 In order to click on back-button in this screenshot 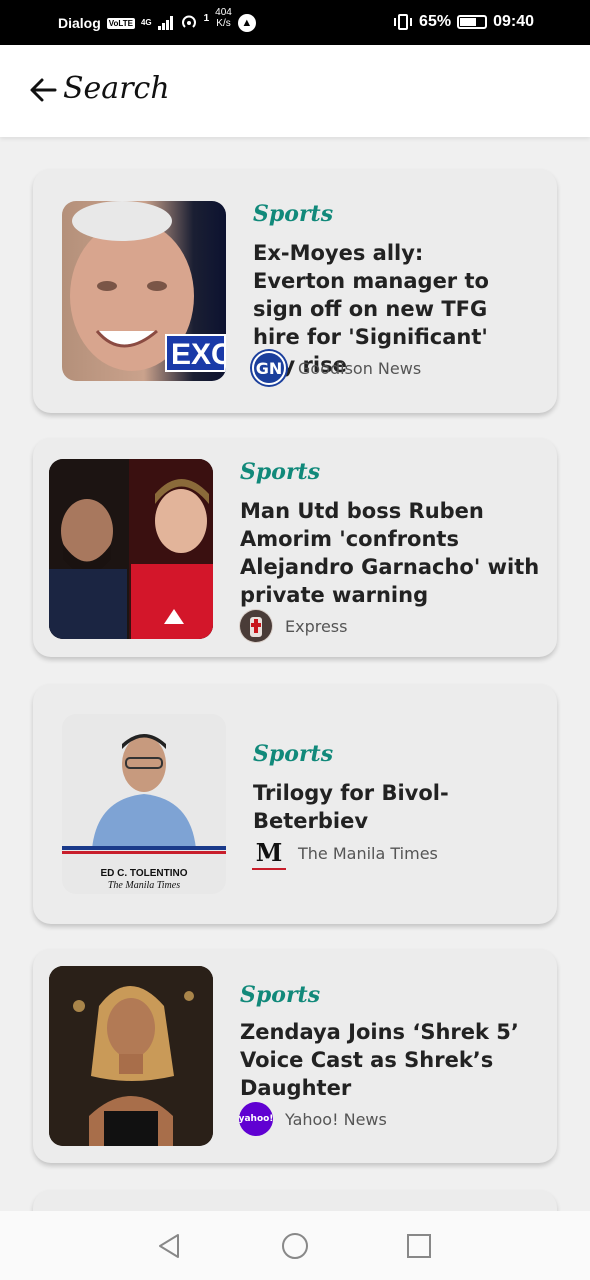, I will do `click(43, 90)`.